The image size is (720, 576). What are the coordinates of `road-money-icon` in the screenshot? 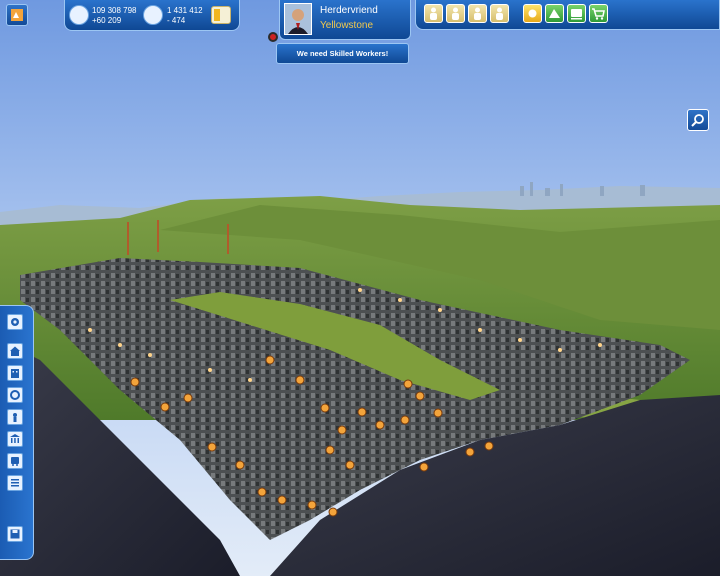 It's located at (554, 13).